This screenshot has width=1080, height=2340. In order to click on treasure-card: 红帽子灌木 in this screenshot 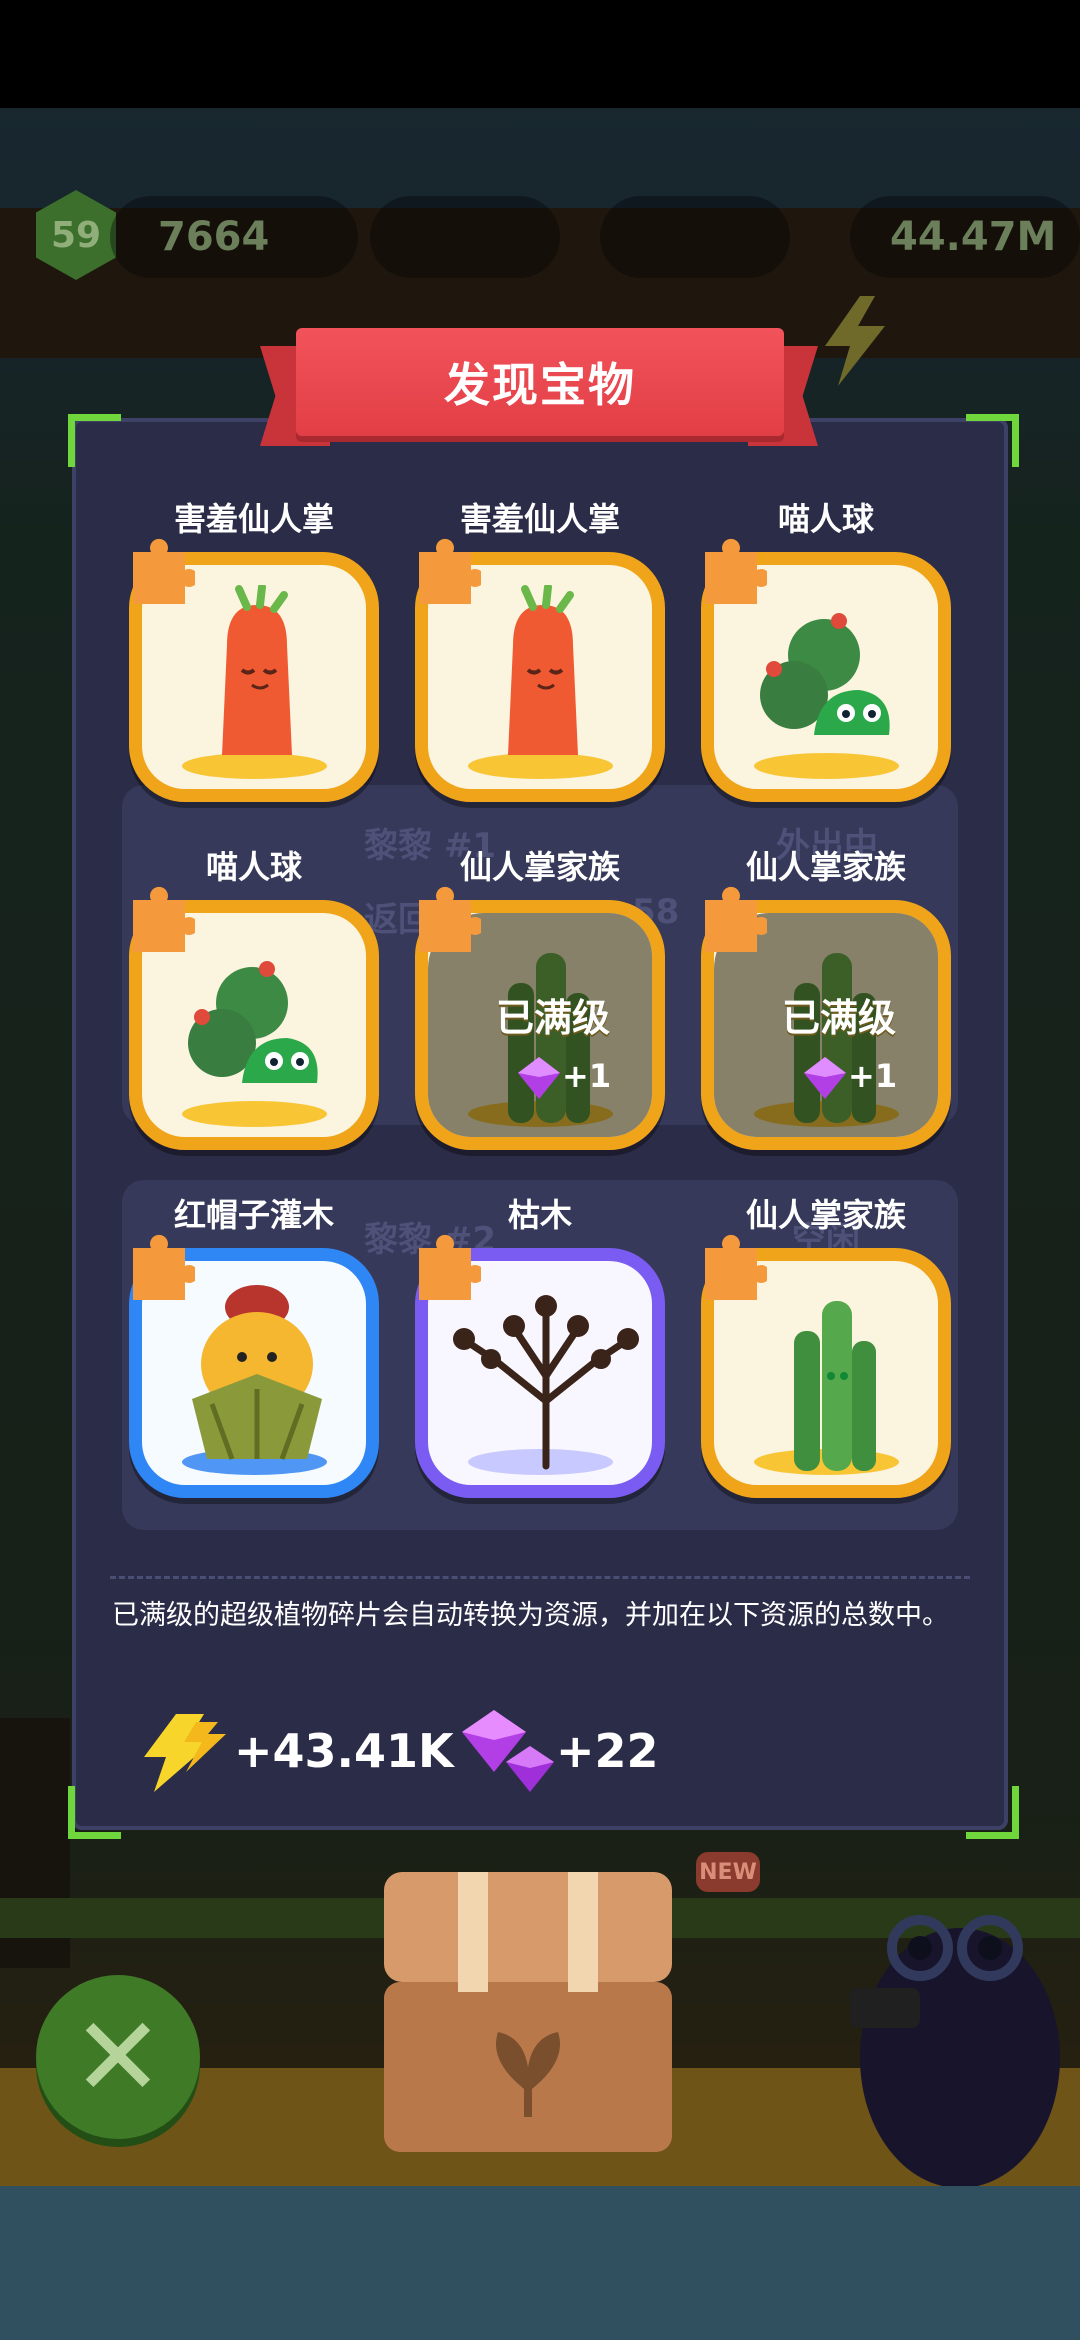, I will do `click(254, 1352)`.